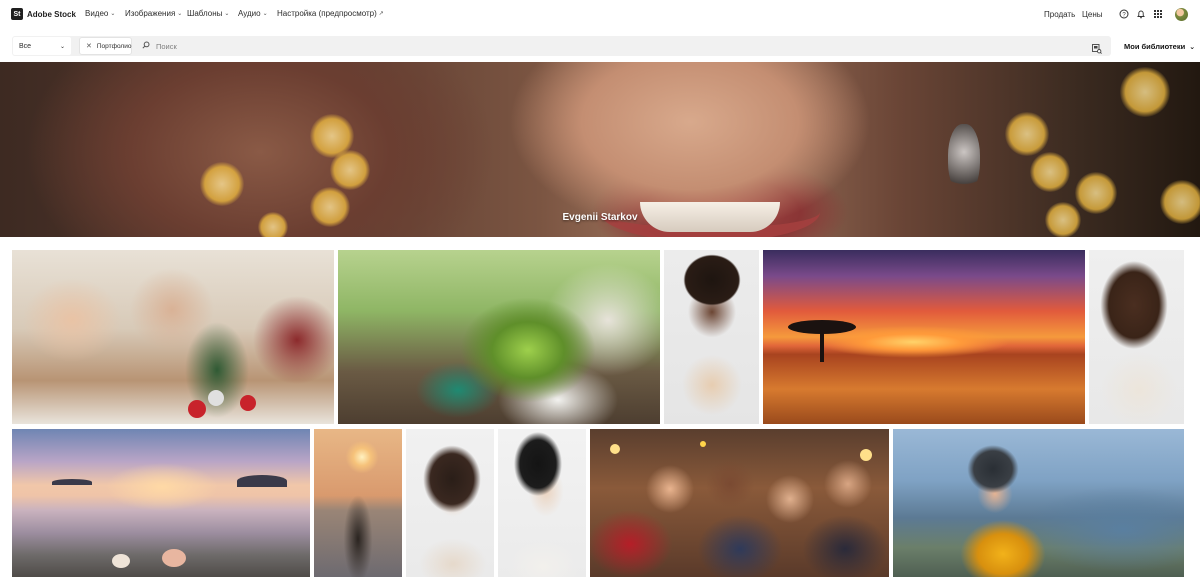 This screenshot has height=577, width=1200. I want to click on nav-templates: Шаблоны ⌄, so click(208, 13).